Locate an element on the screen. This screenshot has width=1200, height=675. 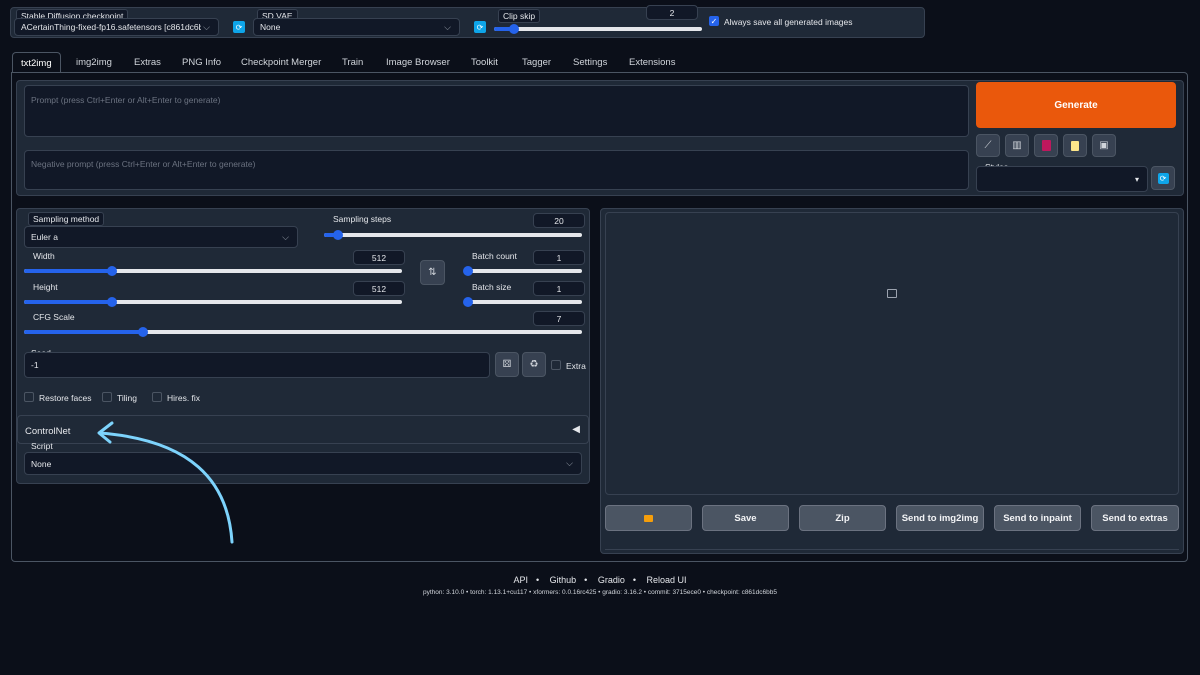
styles-select: ▾ is located at coordinates (1062, 179).